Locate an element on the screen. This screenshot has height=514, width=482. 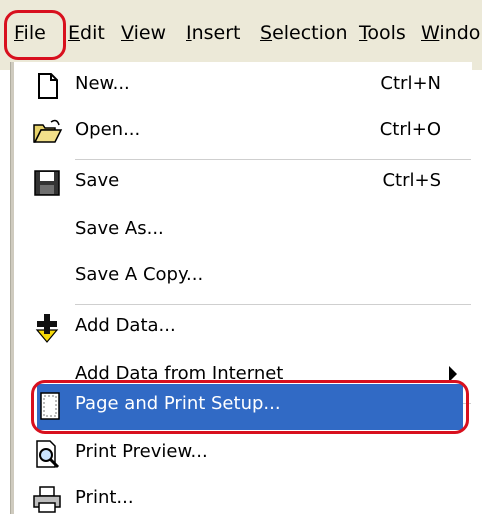
file-annotation-ring is located at coordinates (35, 35).